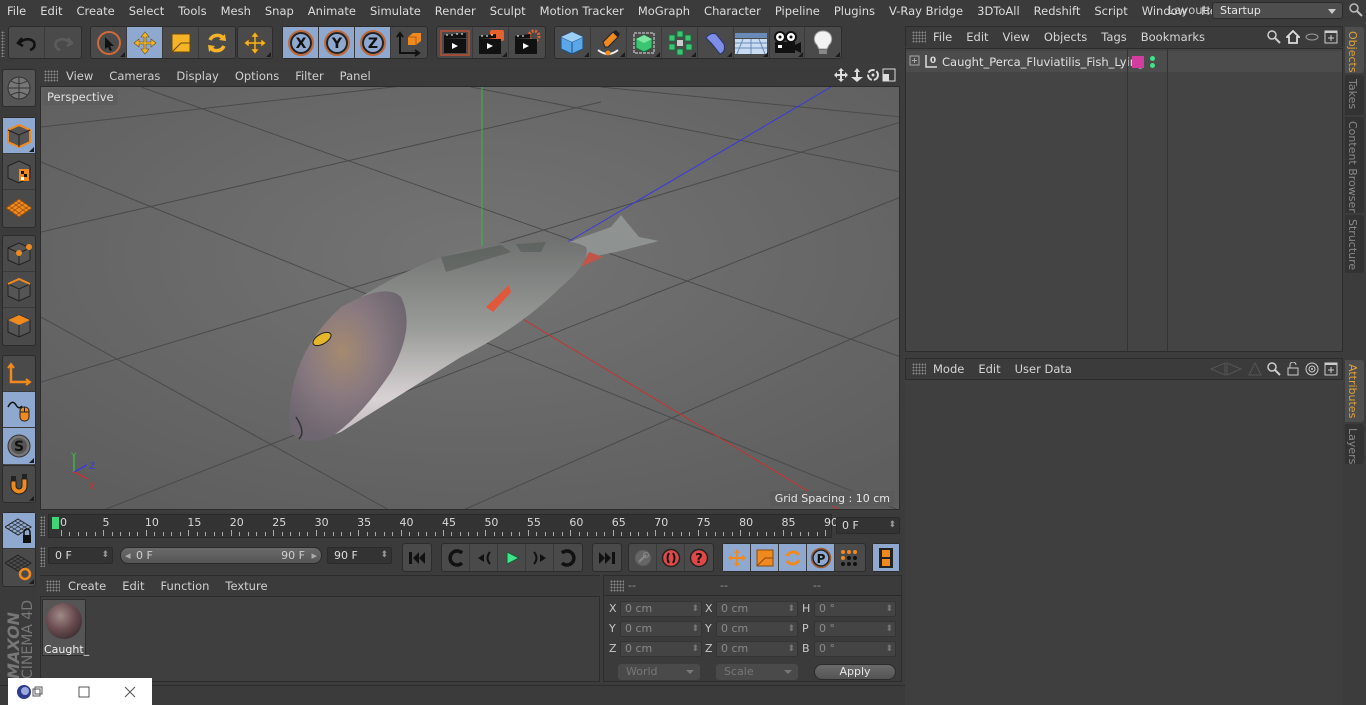  I want to click on range-right-arrow-icon: ▸, so click(314, 555).